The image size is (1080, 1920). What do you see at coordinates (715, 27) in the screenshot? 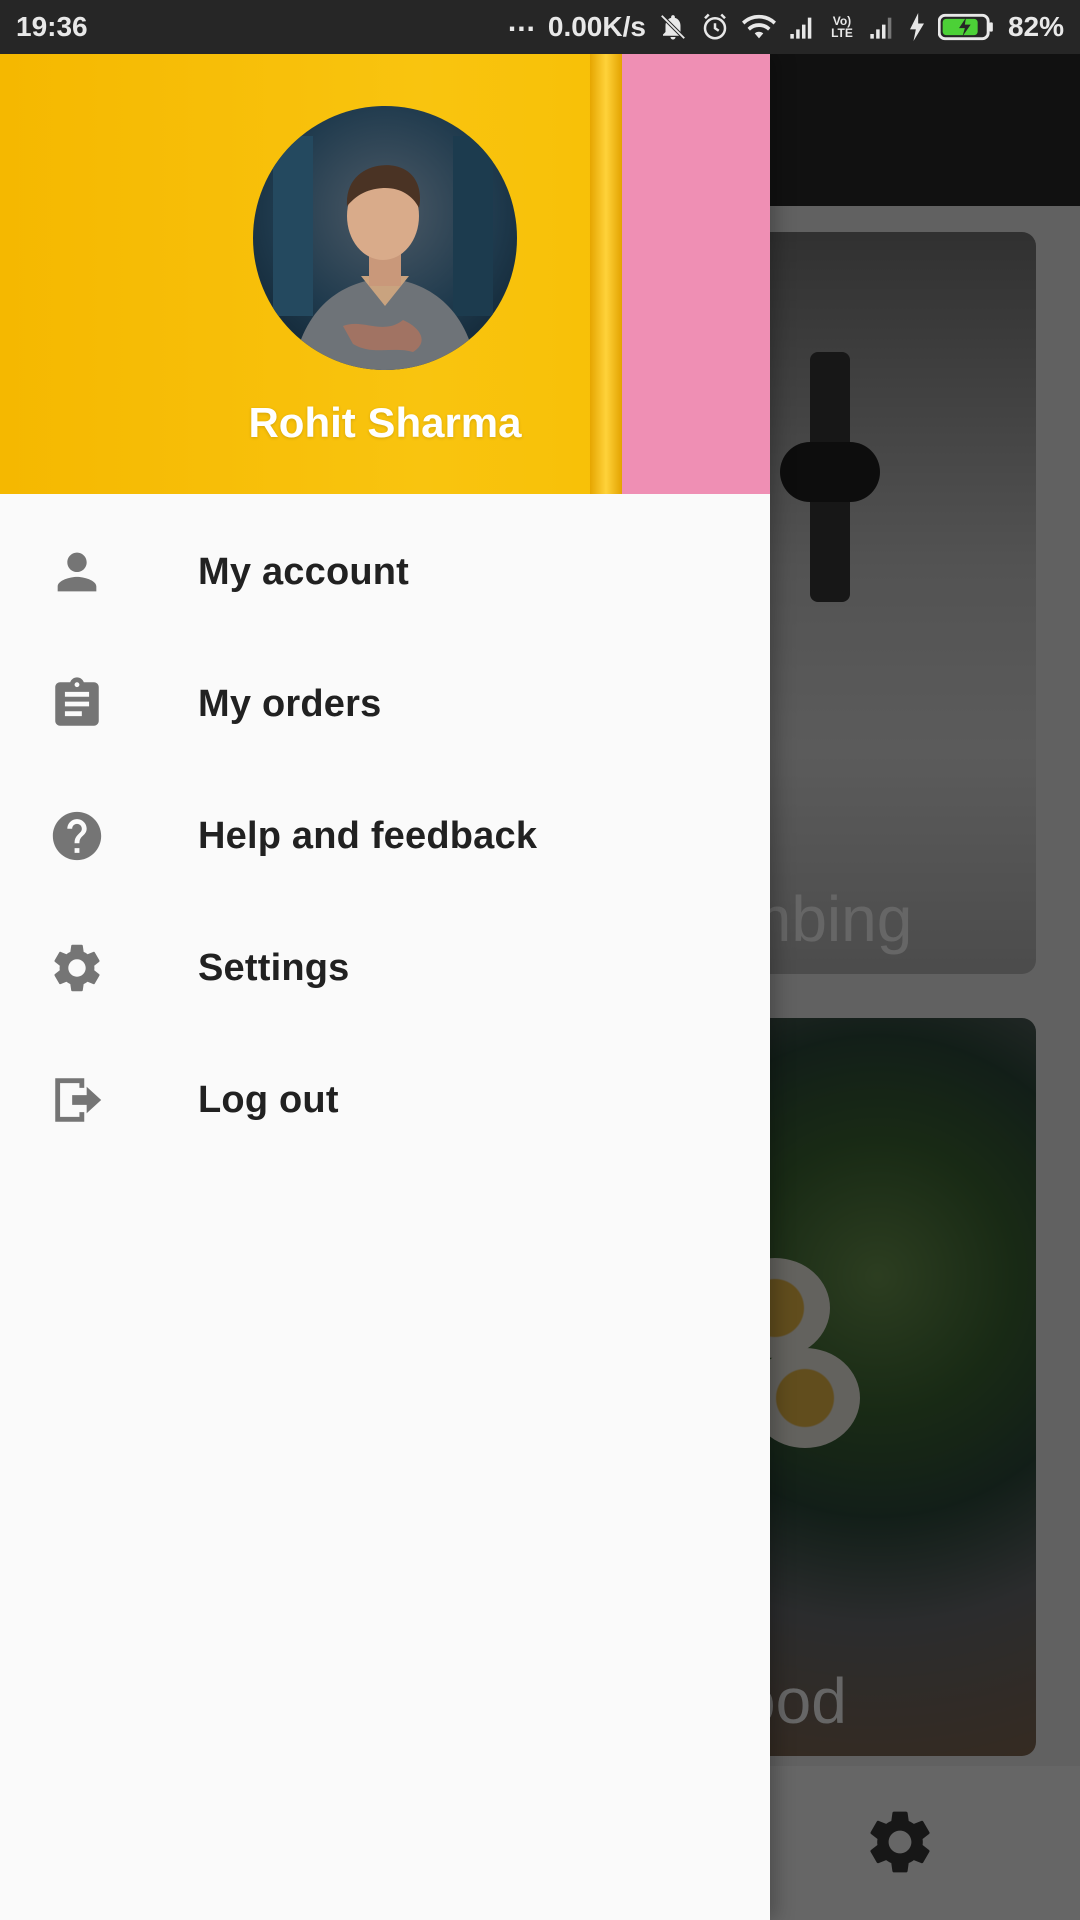
I see `alarm-icon` at bounding box center [715, 27].